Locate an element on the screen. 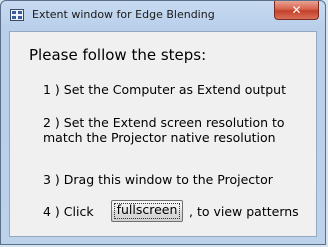 The width and height of the screenshot is (328, 247). window-title: Extent window for Edge Blending is located at coordinates (123, 14).